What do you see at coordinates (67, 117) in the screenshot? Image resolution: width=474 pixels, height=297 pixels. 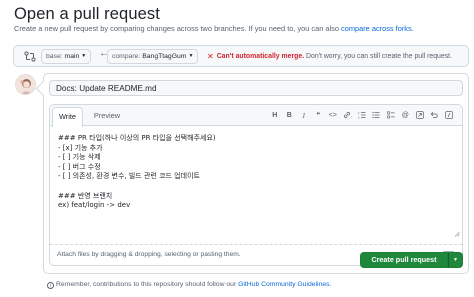 I see `tab-write: Write` at bounding box center [67, 117].